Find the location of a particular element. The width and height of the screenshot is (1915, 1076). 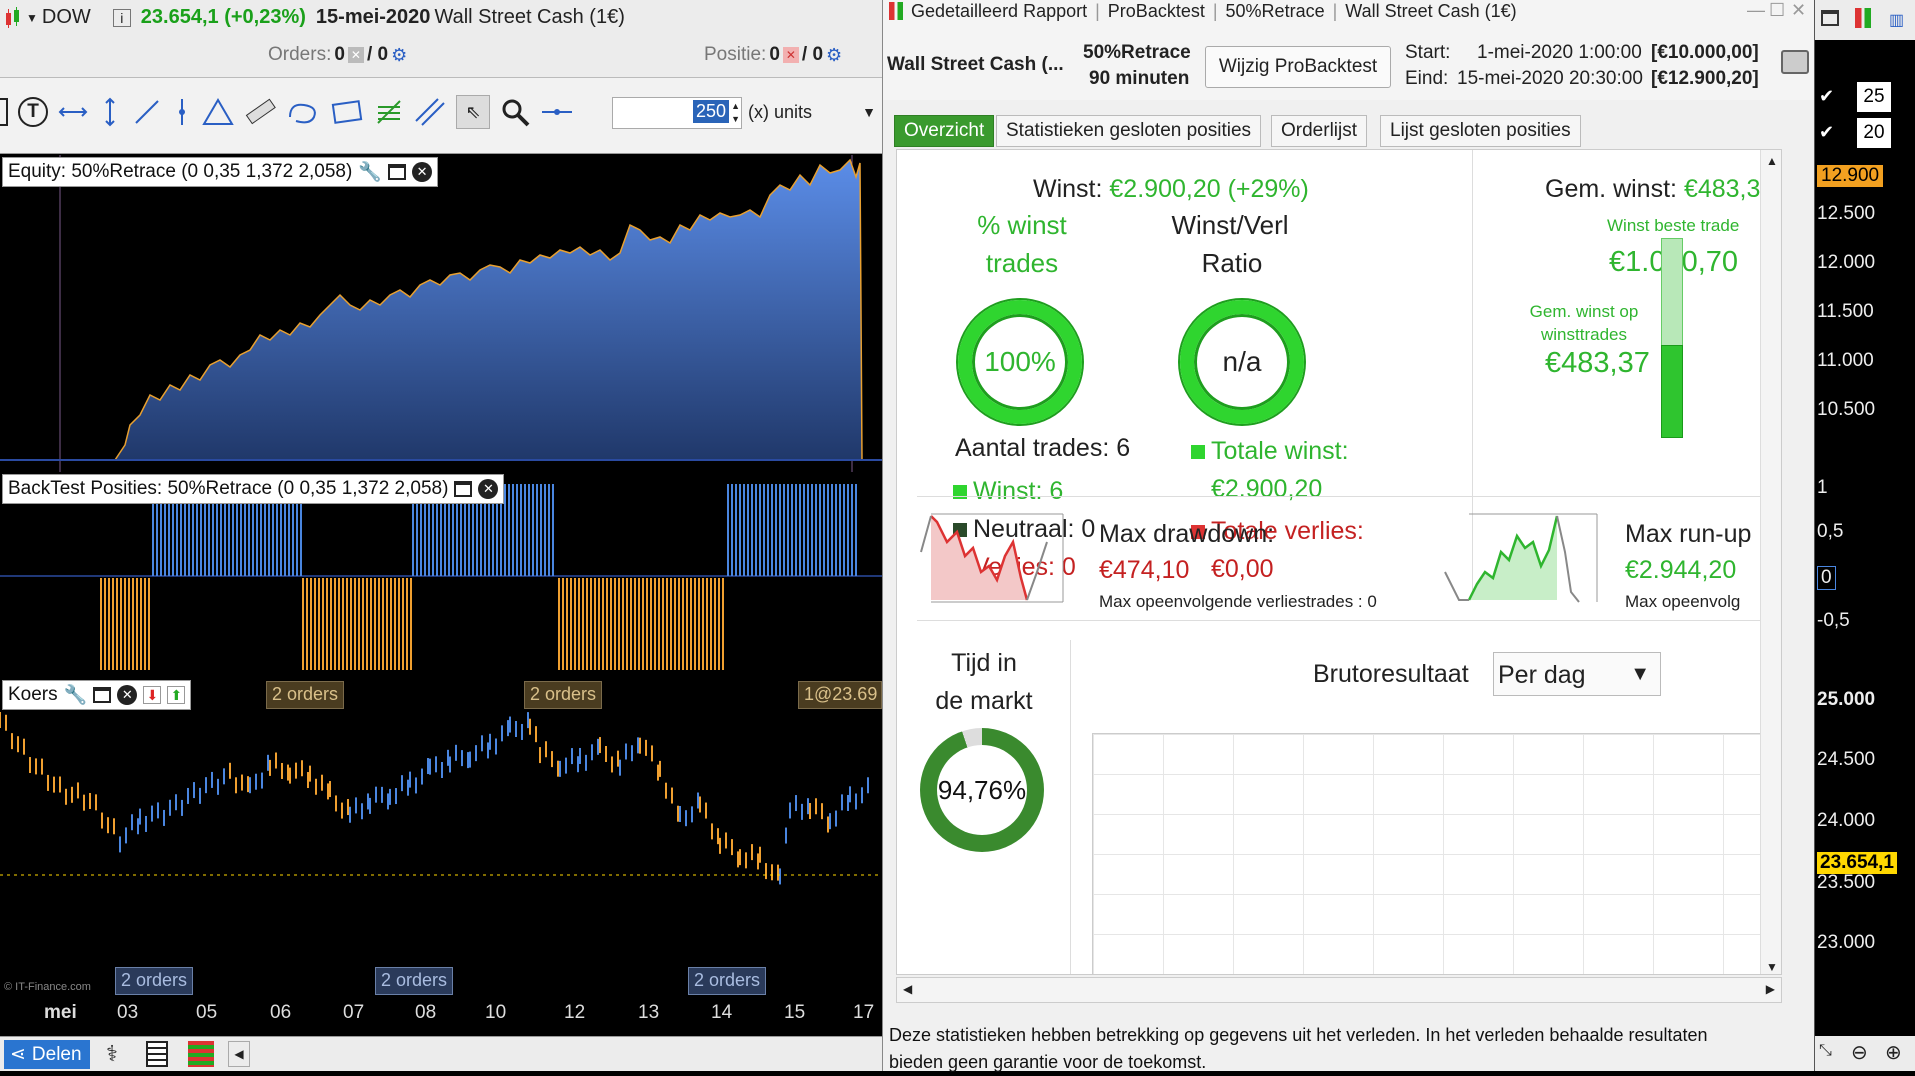

resize-icon: ⤡ is located at coordinates (1825, 1051).